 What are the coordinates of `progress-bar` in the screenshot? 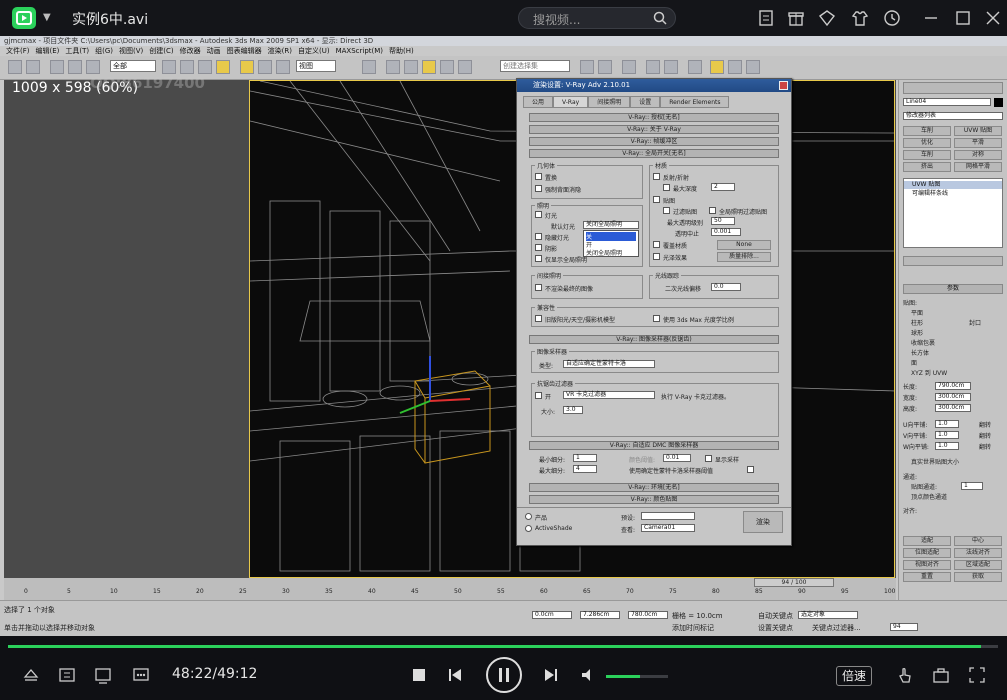 It's located at (503, 646).